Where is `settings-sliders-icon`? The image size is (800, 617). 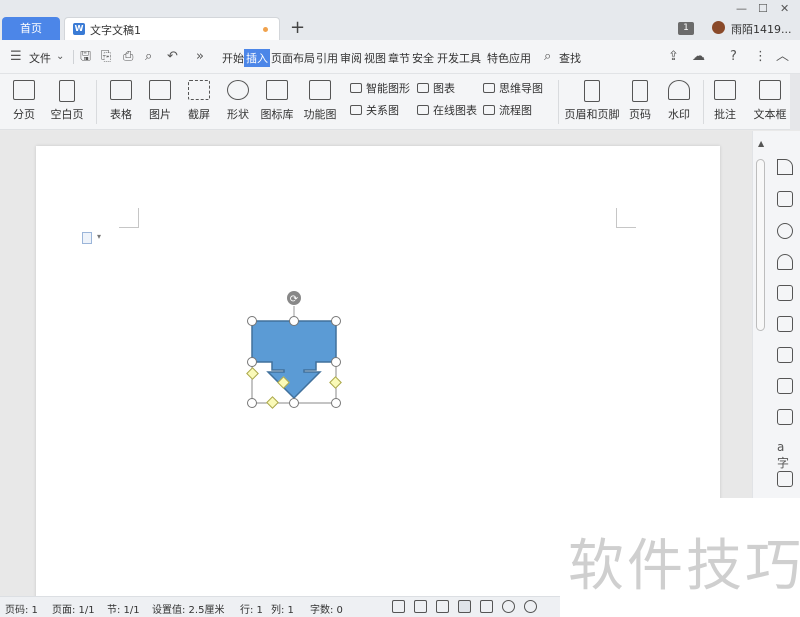
settings-sliders-icon is located at coordinates (785, 355).